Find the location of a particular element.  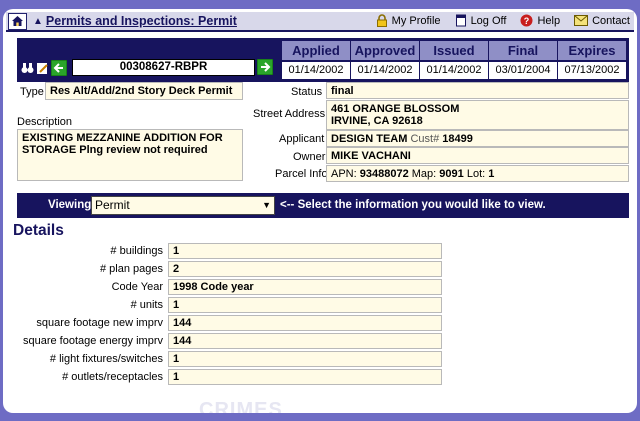

log-off-link: Log Off is located at coordinates (481, 20).